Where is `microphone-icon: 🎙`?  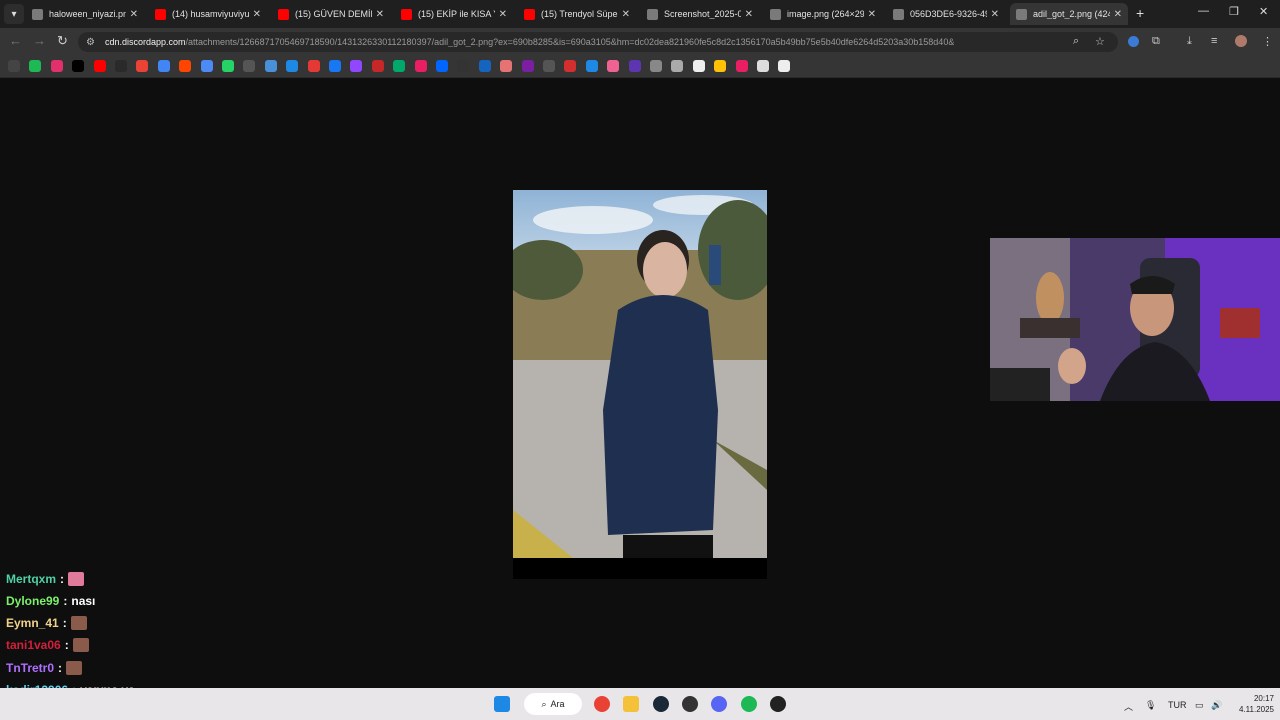
microphone-icon: 🎙 is located at coordinates (1150, 705).